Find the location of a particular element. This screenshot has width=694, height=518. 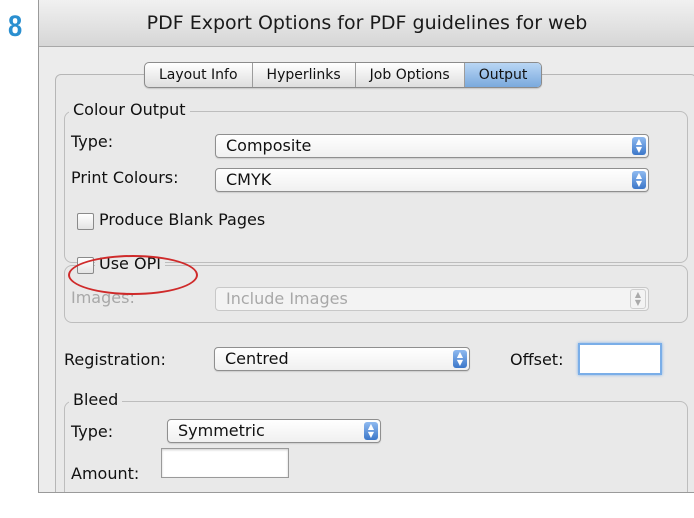

bleed-amount-input is located at coordinates (225, 463).